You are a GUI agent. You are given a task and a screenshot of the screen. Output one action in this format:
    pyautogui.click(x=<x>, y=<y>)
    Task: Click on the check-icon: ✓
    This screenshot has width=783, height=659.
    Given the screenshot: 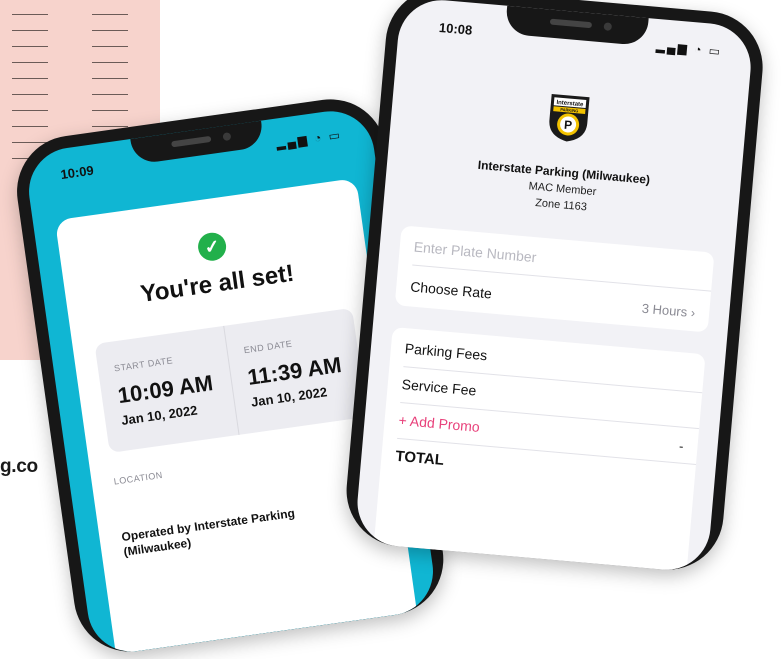 What is the action you would take?
    pyautogui.click(x=212, y=246)
    